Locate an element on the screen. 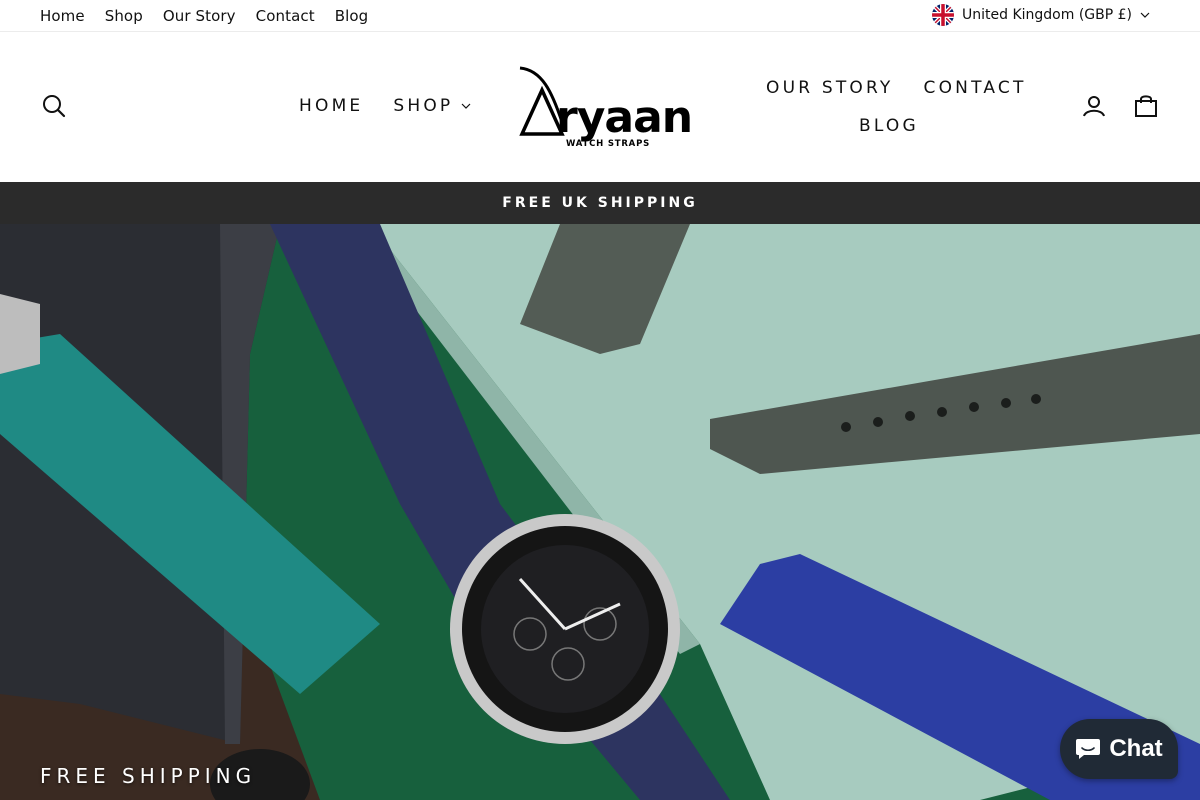 Image resolution: width=1200 pixels, height=800 pixels. nav-right: OUR STORY CONTACT is located at coordinates (896, 88).